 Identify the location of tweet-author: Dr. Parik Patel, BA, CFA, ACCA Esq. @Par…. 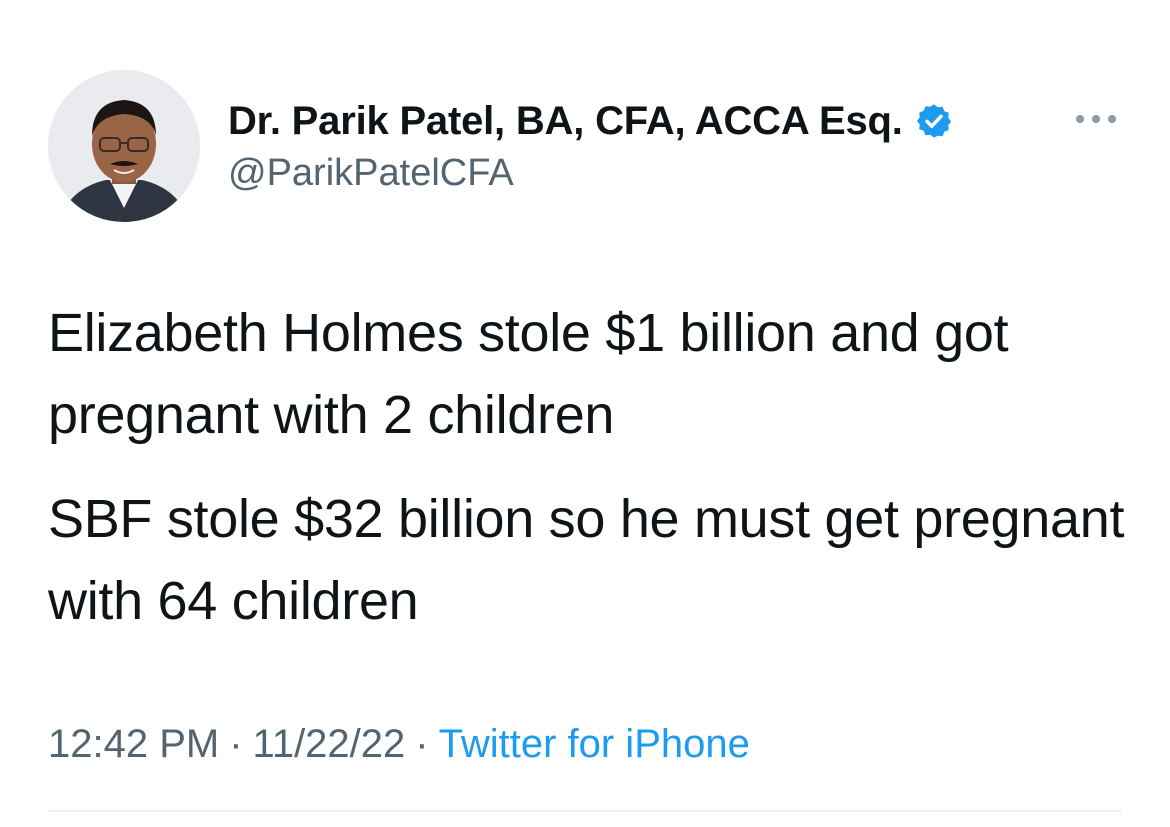
(639, 145).